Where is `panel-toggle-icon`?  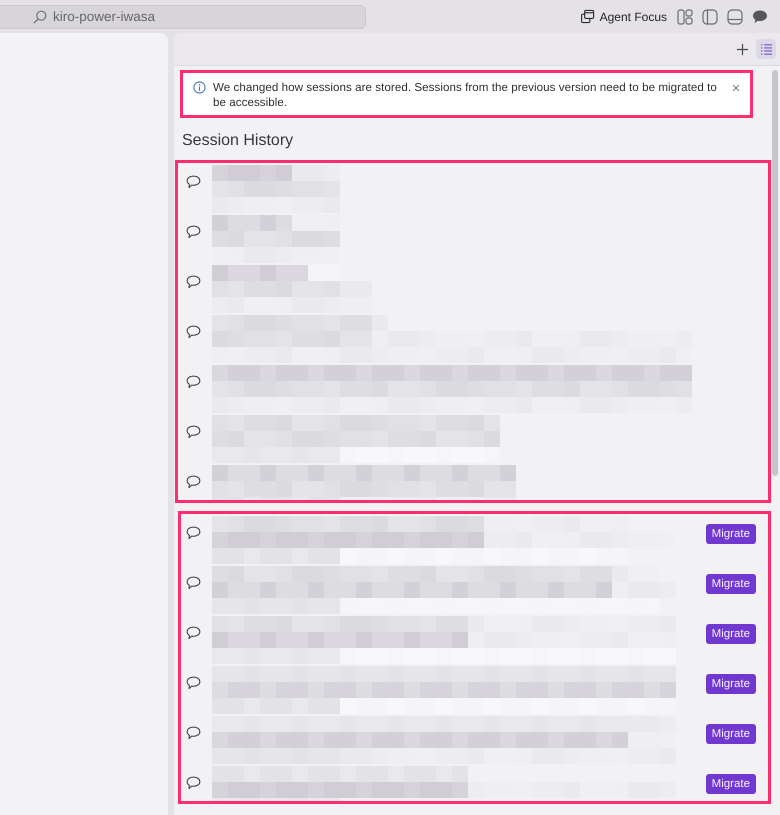
panel-toggle-icon is located at coordinates (735, 16).